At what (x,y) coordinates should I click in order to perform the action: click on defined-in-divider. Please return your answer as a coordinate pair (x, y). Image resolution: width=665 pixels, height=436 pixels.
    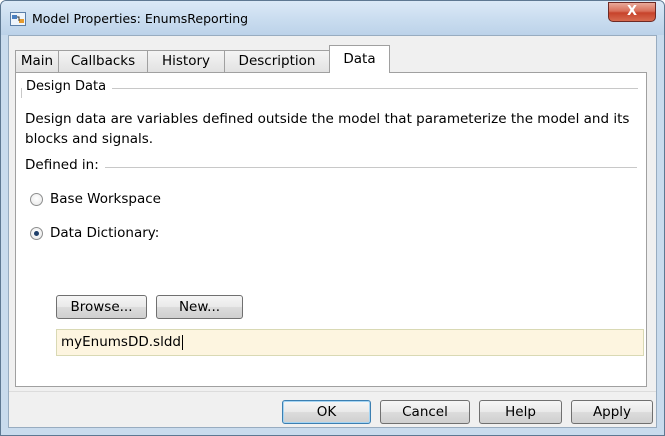
    Looking at the image, I should click on (370, 167).